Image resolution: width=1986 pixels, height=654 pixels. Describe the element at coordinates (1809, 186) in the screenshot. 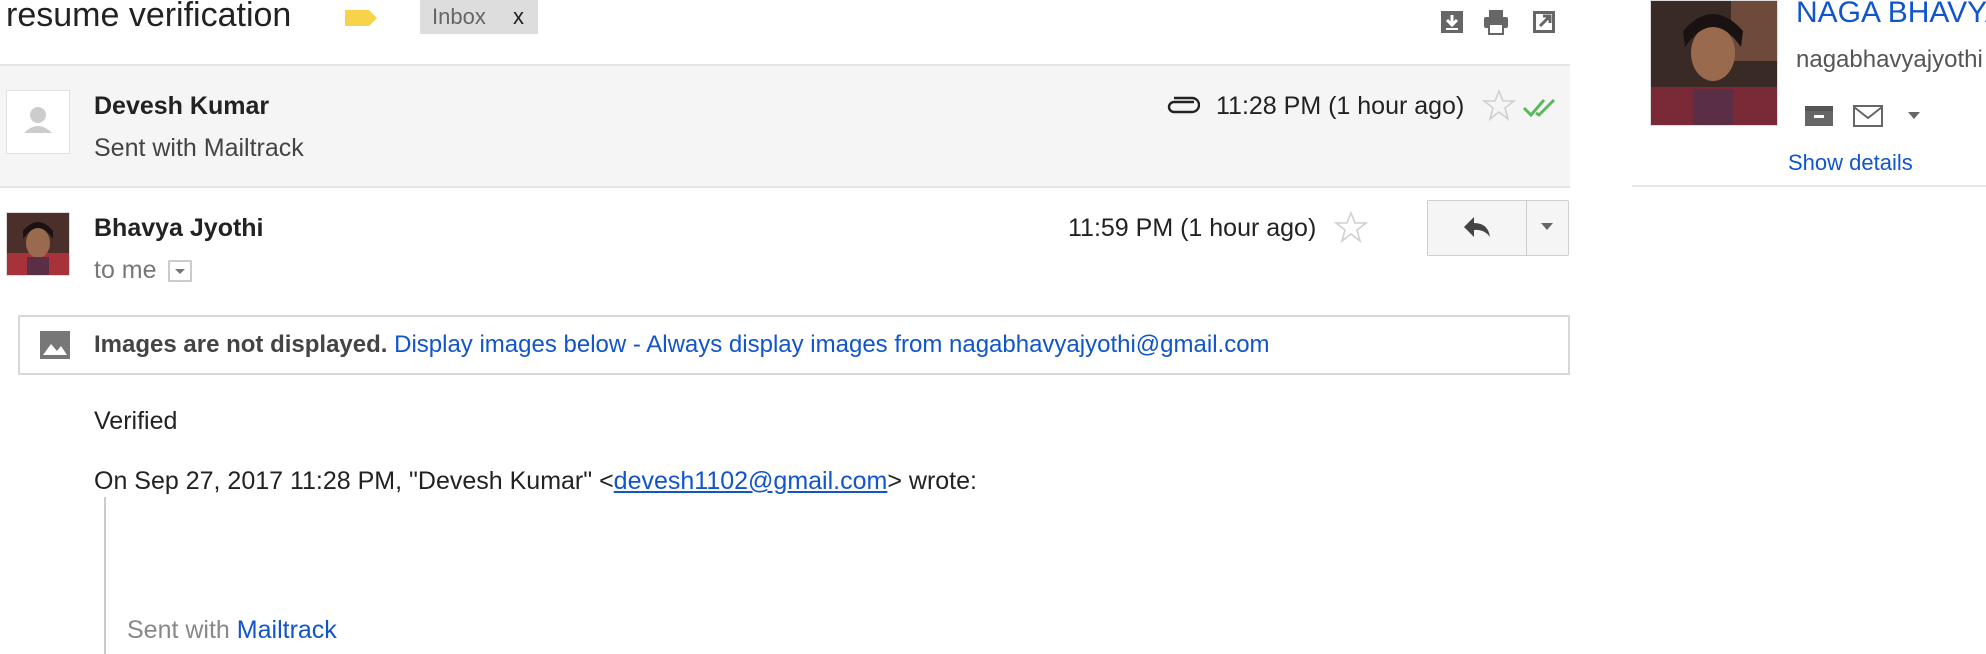

I see `side-panel-divider` at that location.